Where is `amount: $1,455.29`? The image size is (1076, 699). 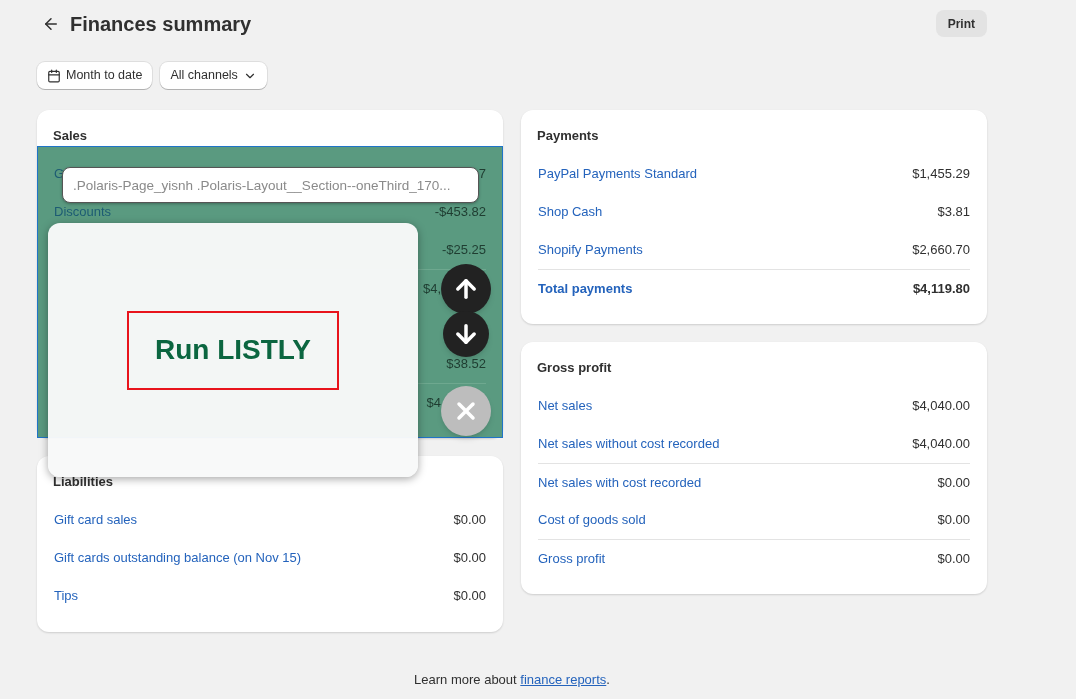 amount: $1,455.29 is located at coordinates (941, 174).